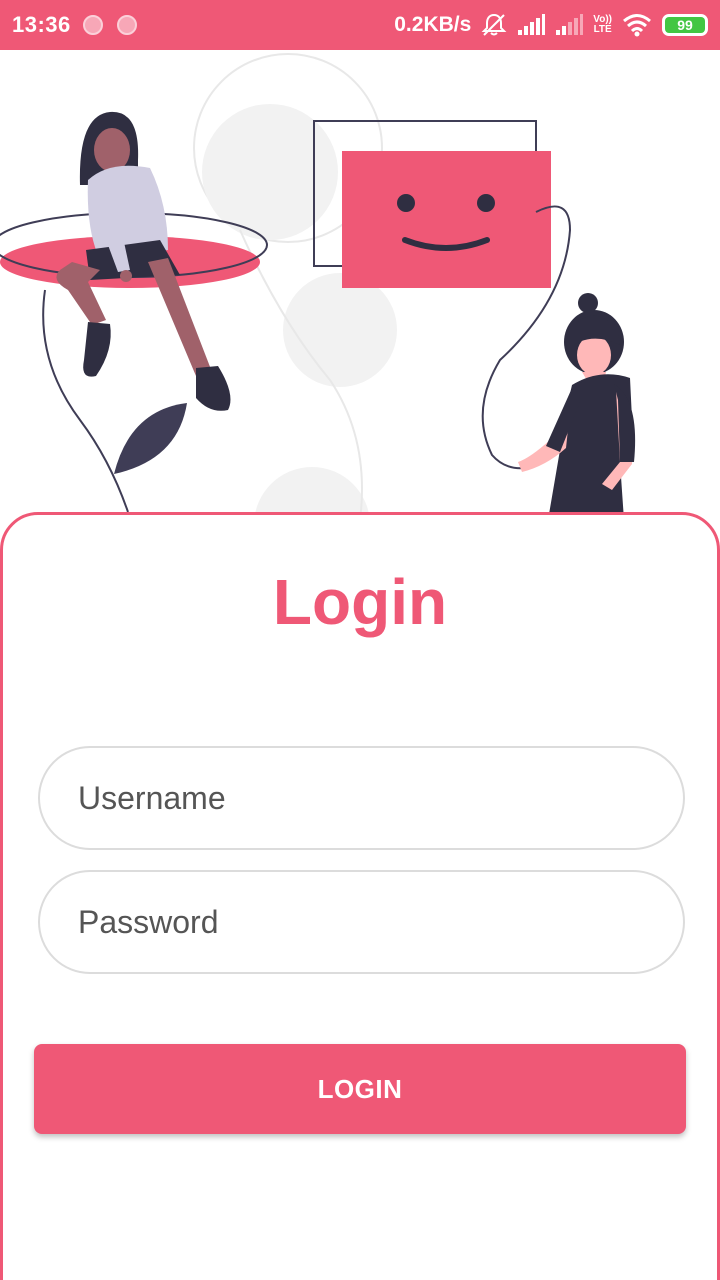  Describe the element at coordinates (380, 922) in the screenshot. I see `password-input` at that location.